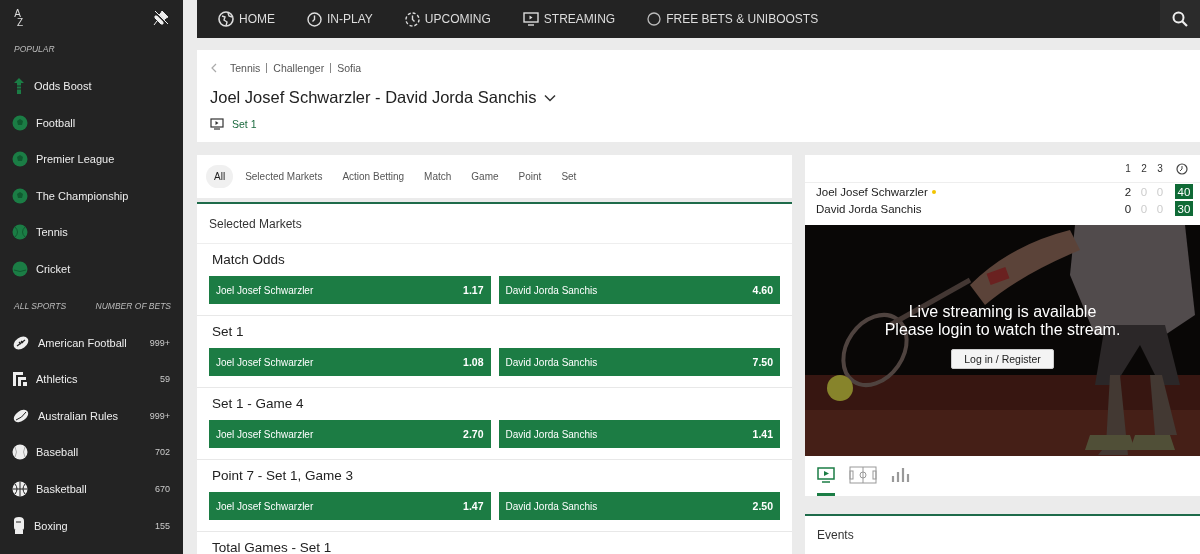 The height and width of the screenshot is (554, 1200). I want to click on play-screen-icon, so click(826, 474).